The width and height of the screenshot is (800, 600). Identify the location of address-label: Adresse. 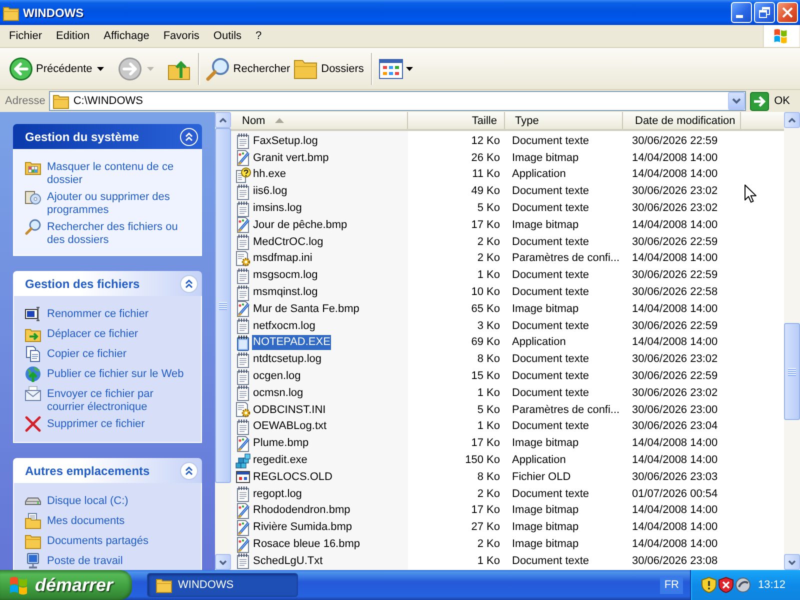
(25, 101).